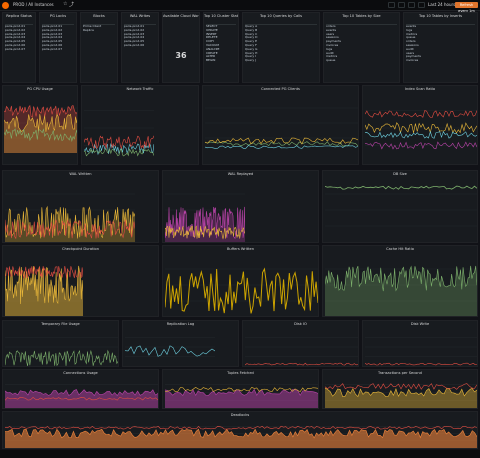  I want to click on row-label: Replica, so click(88, 30).